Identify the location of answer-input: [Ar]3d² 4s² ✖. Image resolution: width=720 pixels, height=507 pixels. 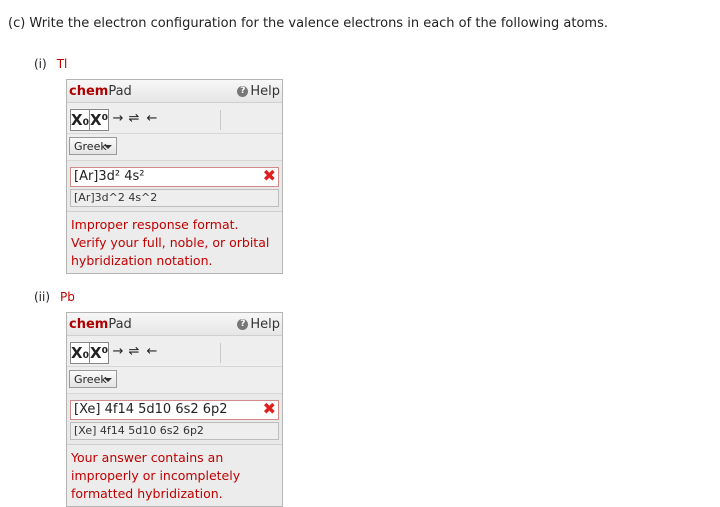
(174, 177).